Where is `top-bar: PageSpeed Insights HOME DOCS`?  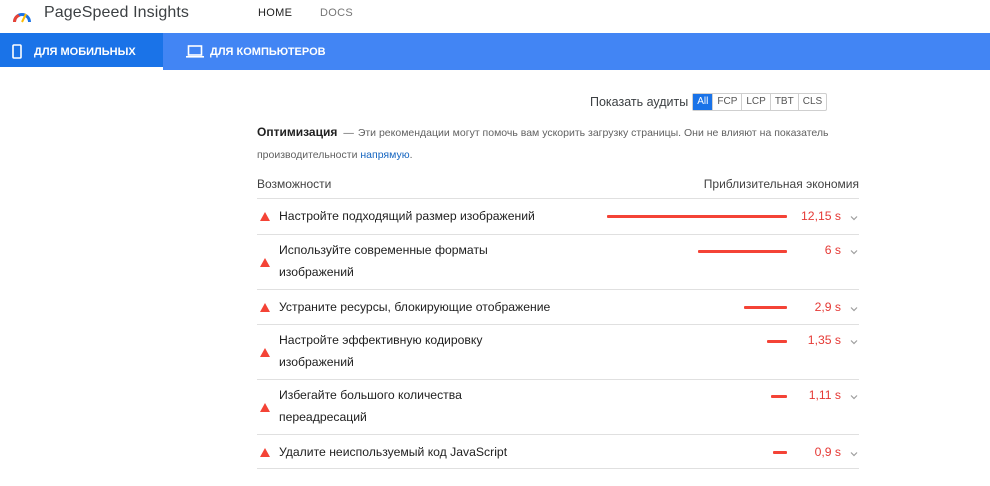
top-bar: PageSpeed Insights HOME DOCS is located at coordinates (495, 16).